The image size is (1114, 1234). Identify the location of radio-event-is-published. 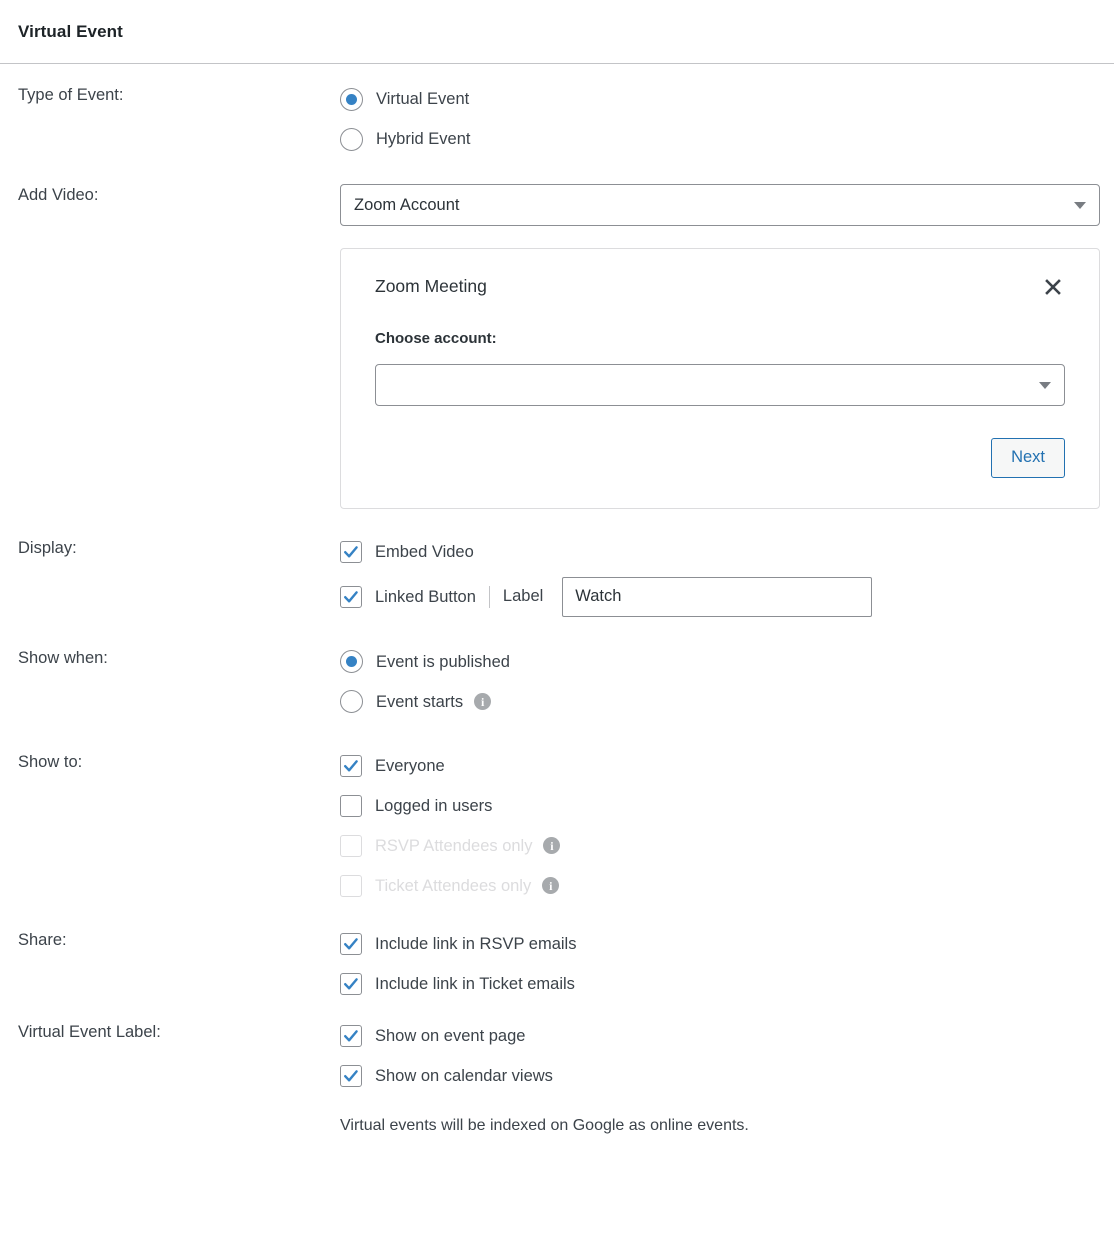
(351, 662).